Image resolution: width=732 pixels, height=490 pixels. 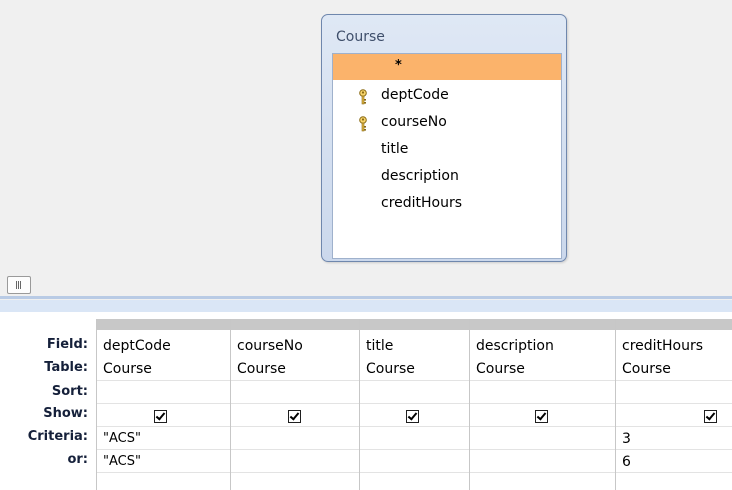 What do you see at coordinates (67, 344) in the screenshot?
I see `row-label-field: Field:` at bounding box center [67, 344].